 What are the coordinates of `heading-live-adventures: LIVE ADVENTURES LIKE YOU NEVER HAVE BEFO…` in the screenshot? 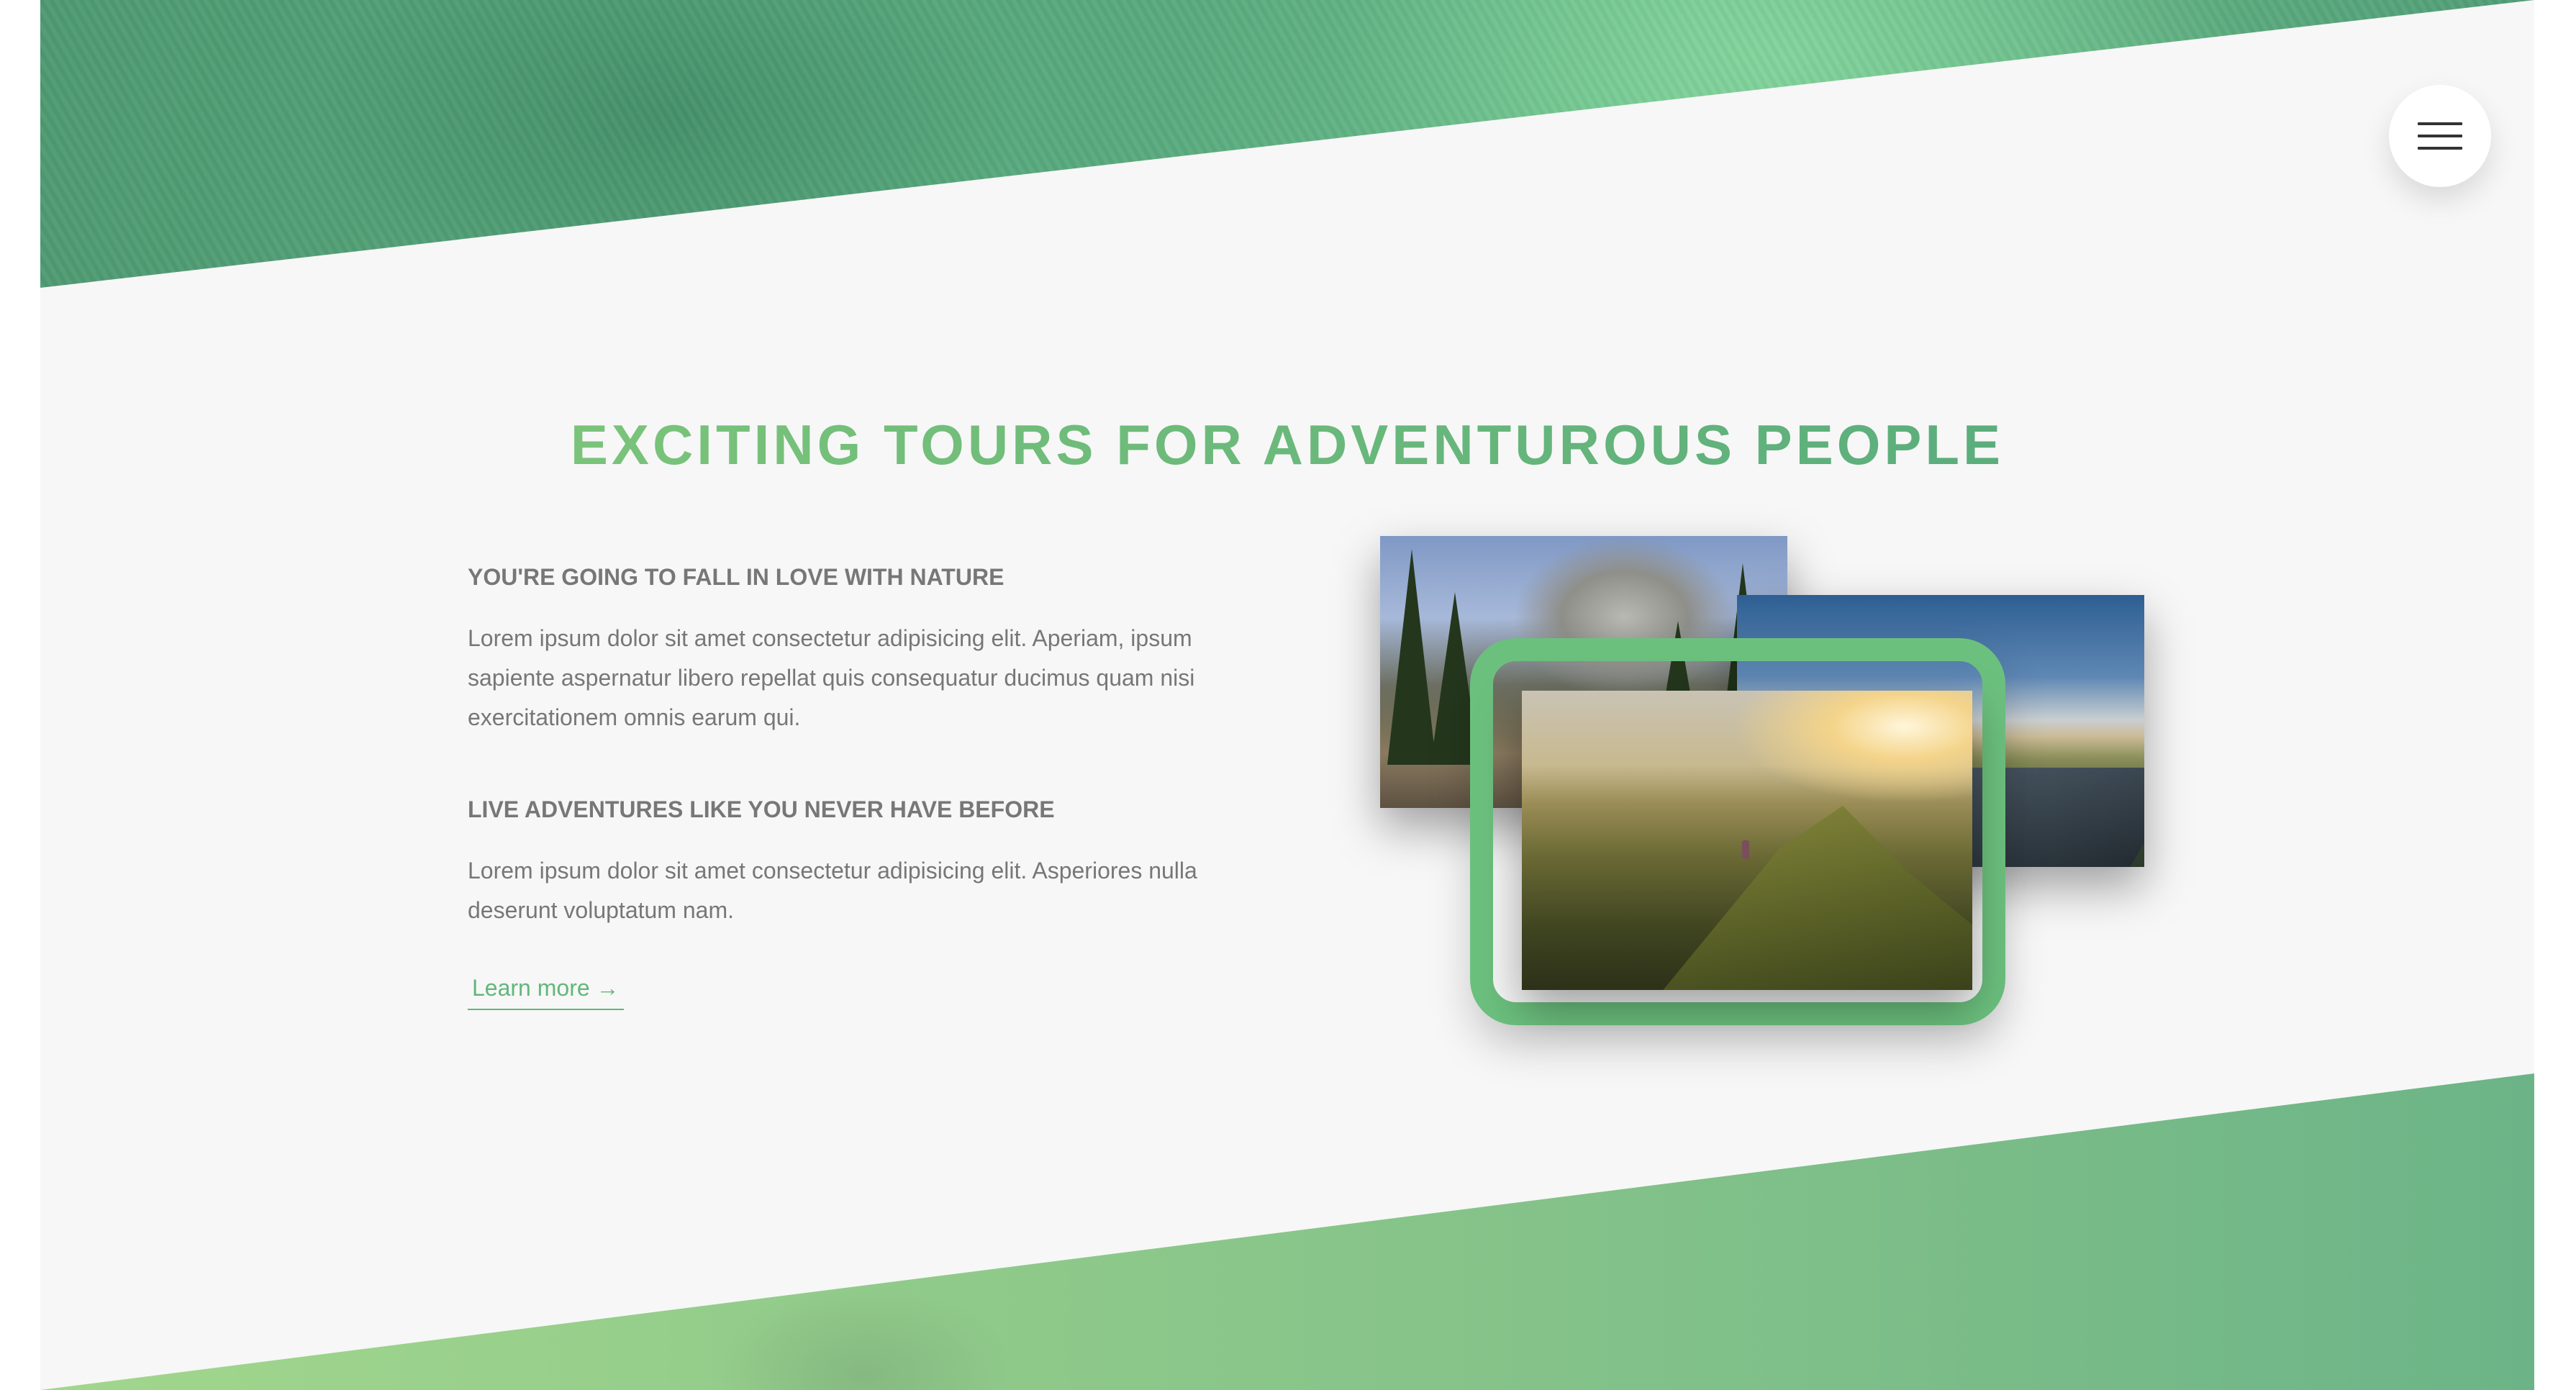 It's located at (761, 809).